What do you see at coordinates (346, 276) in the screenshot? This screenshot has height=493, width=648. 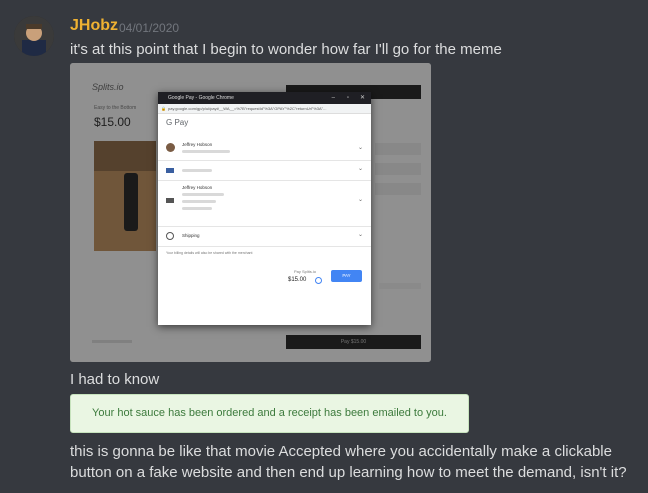 I see `gpay-pay-button: PAY` at bounding box center [346, 276].